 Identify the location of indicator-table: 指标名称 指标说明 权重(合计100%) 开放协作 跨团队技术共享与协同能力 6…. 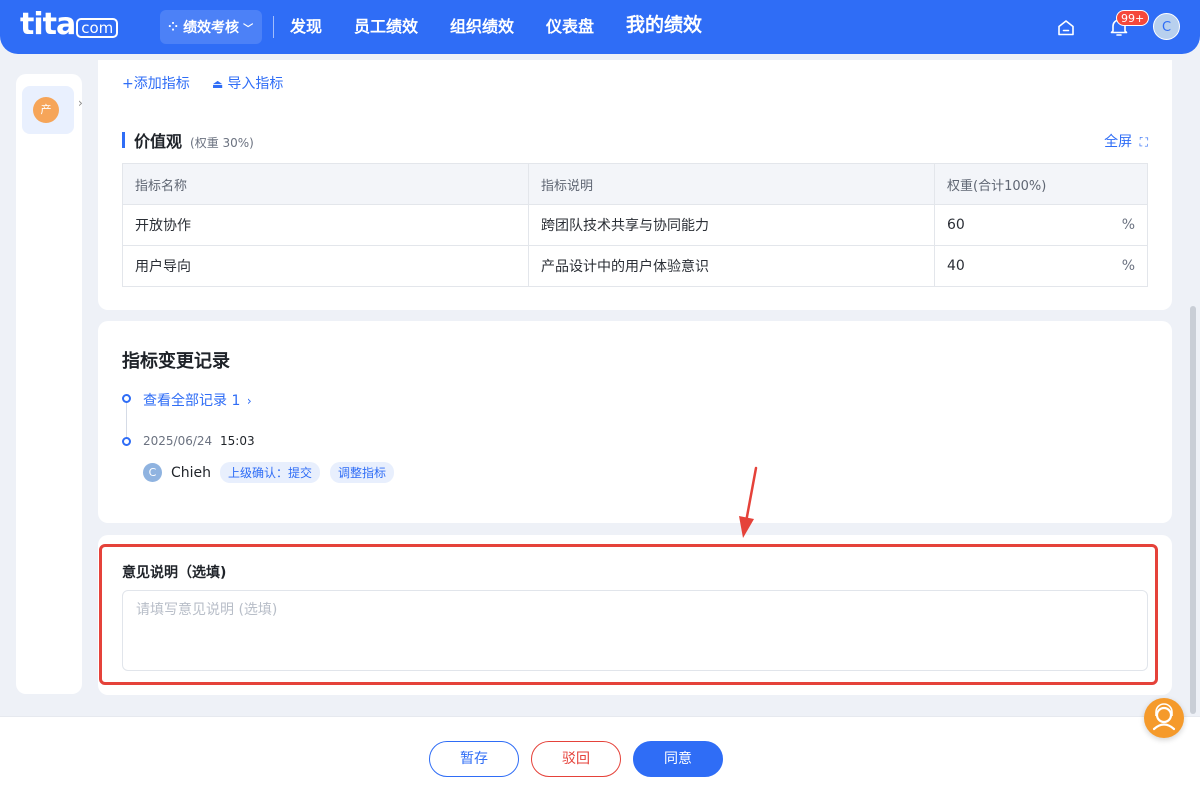
(635, 225).